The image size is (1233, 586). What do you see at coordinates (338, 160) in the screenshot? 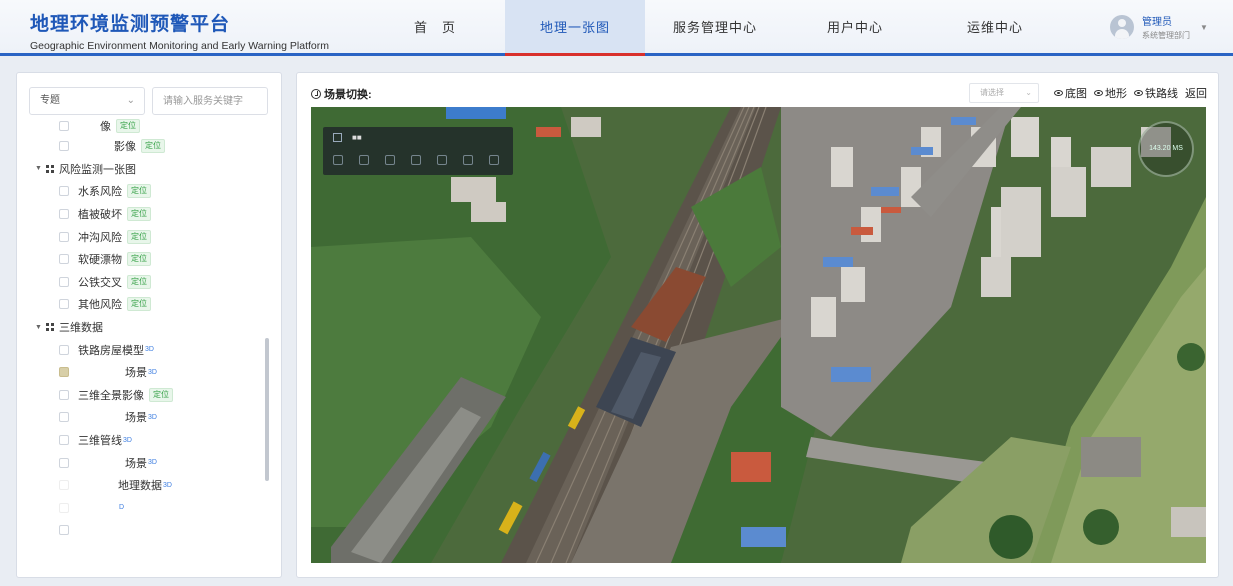
I see `measure-icon` at bounding box center [338, 160].